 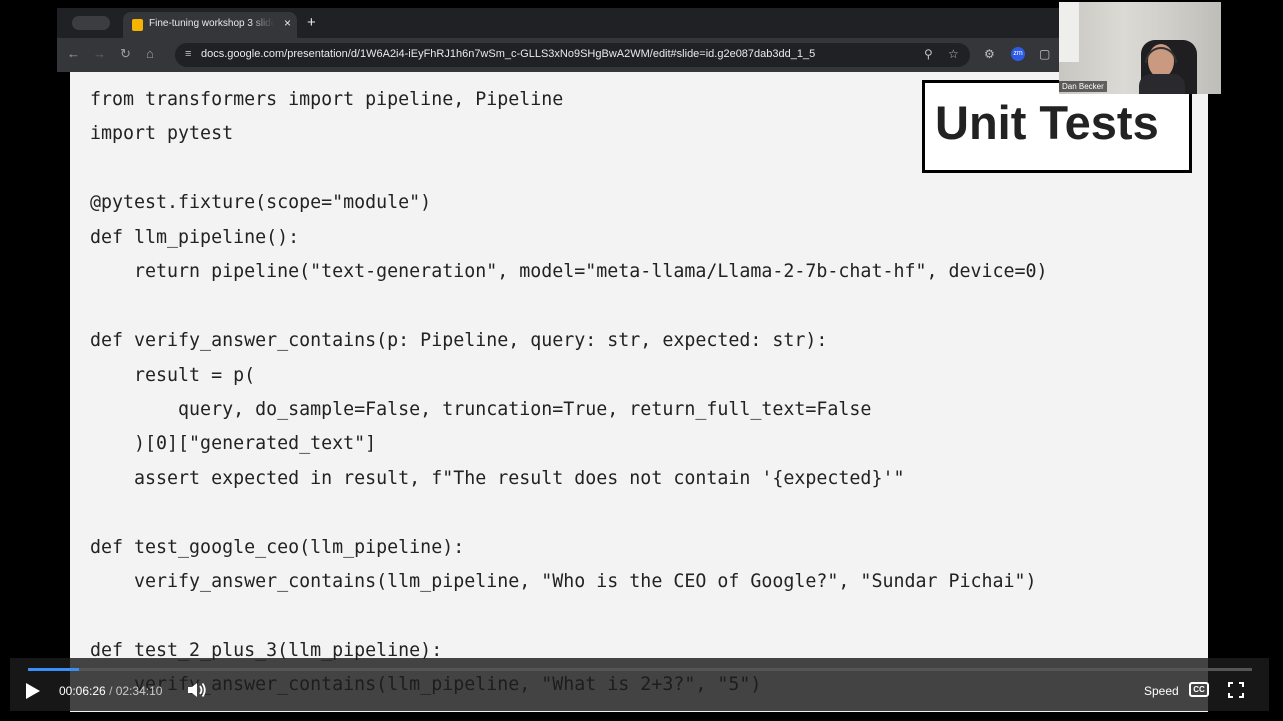 What do you see at coordinates (1236, 690) in the screenshot?
I see `fullscreen-icon` at bounding box center [1236, 690].